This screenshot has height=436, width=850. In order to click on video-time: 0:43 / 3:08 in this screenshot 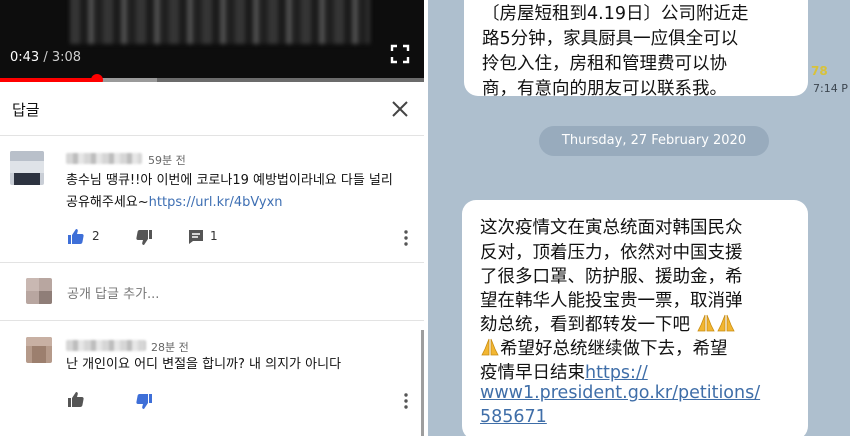, I will do `click(45, 57)`.